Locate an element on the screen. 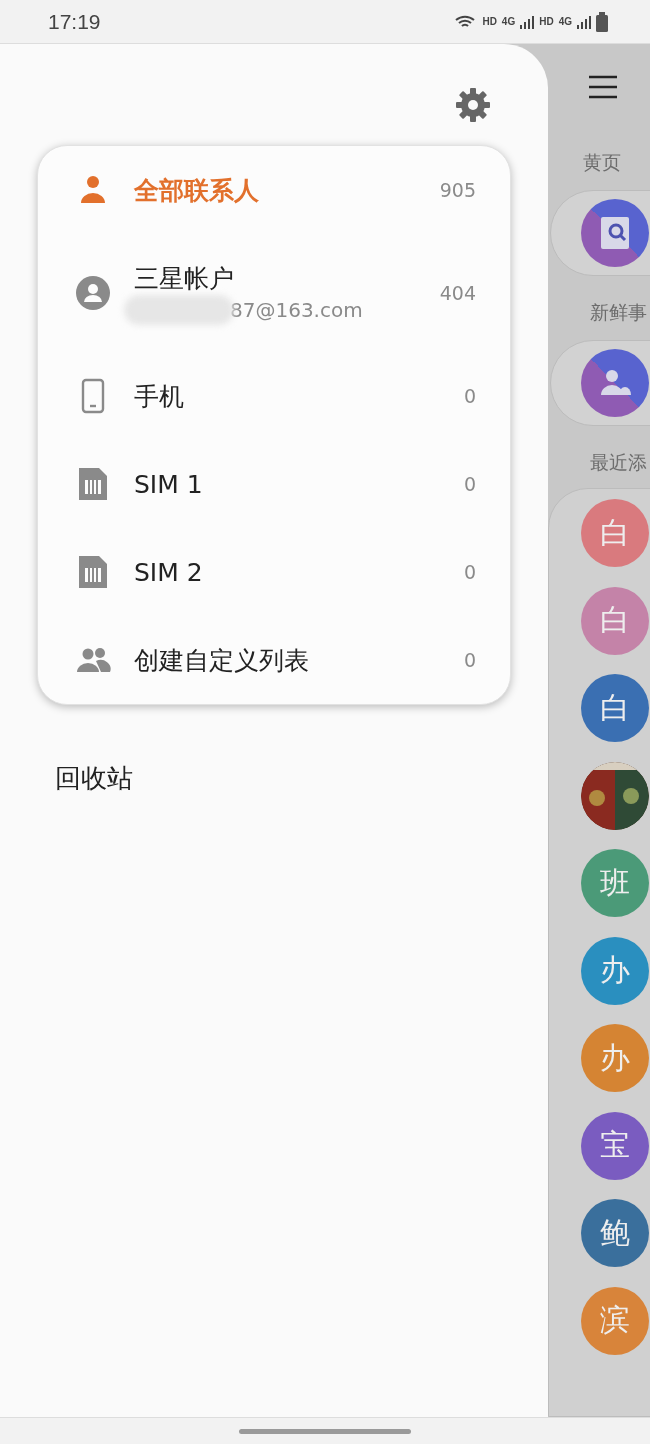 The height and width of the screenshot is (1444, 650). source-label: 全部联系人 is located at coordinates (197, 190).